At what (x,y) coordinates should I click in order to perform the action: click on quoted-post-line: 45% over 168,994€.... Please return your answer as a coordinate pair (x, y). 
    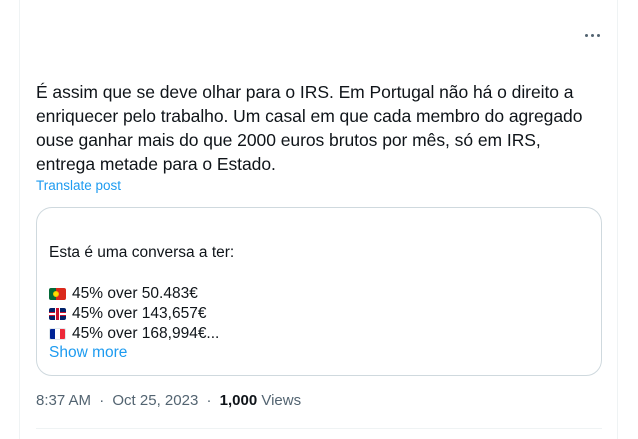
    Looking at the image, I should click on (134, 334).